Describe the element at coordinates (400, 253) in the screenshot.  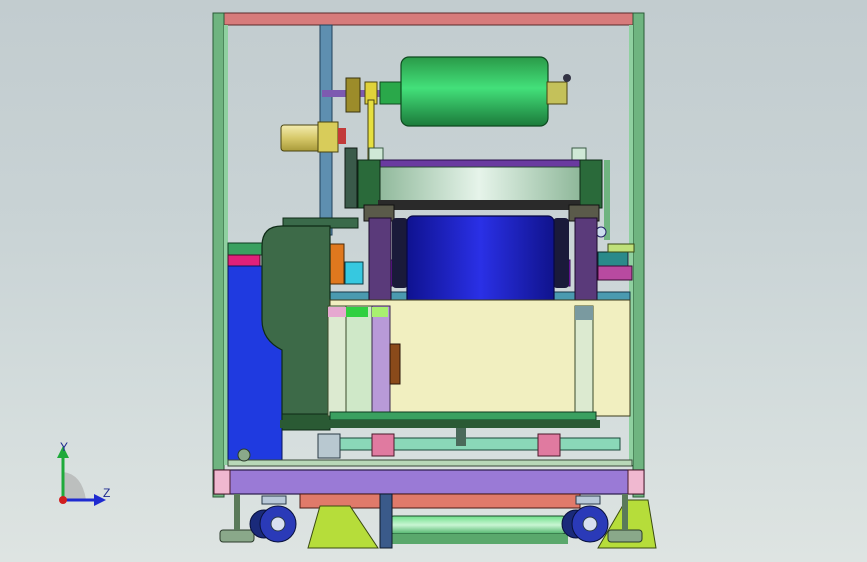
I see `roller-shoulder-left` at that location.